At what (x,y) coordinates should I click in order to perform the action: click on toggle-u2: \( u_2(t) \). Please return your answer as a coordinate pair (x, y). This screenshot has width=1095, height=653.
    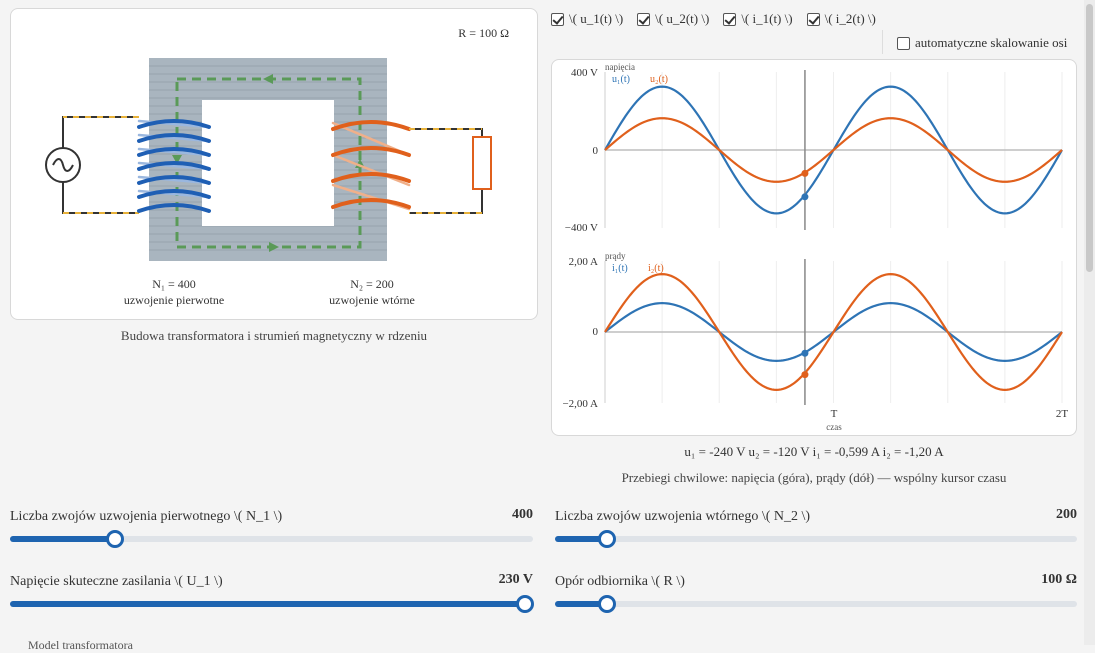
    Looking at the image, I should click on (673, 19).